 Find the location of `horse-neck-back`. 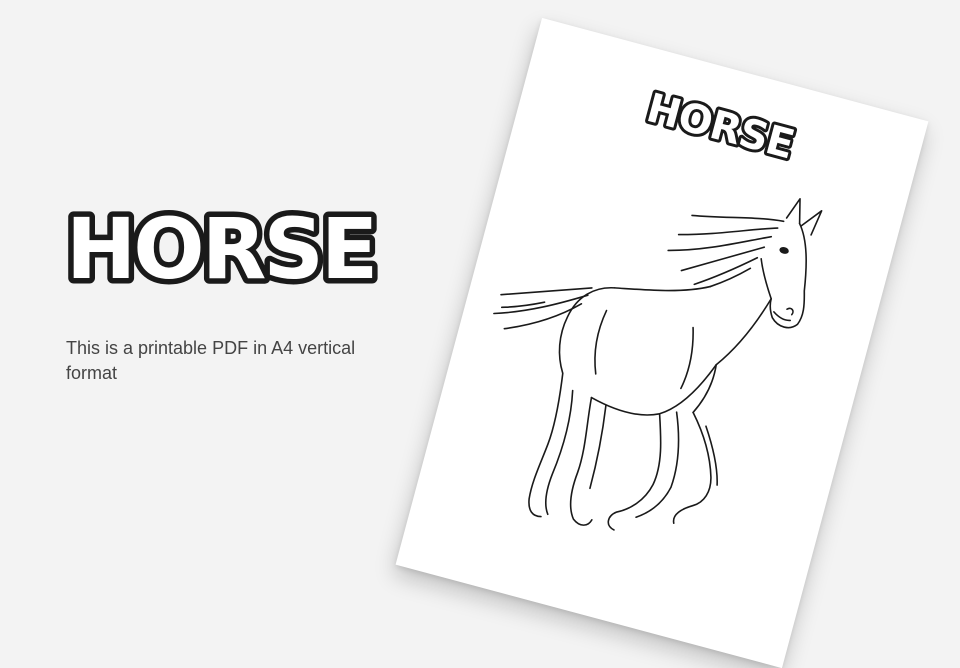

horse-neck-back is located at coordinates (662, 288).